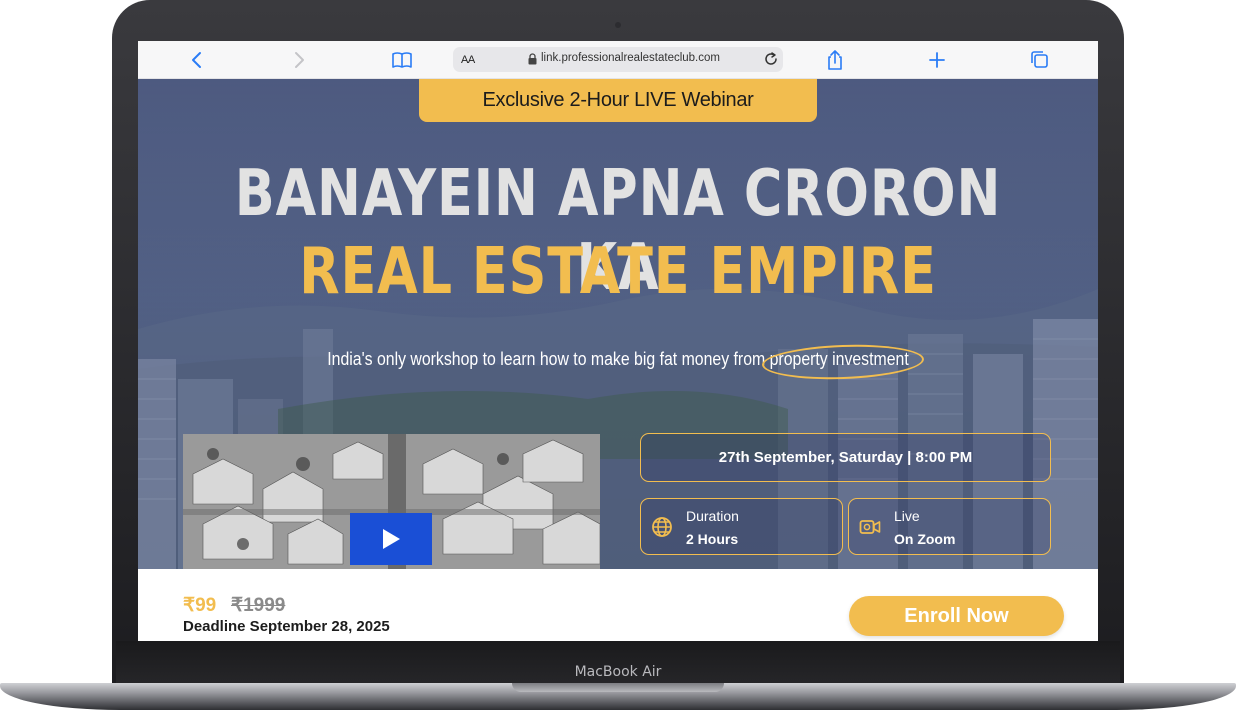 This screenshot has width=1236, height=710. Describe the element at coordinates (402, 60) in the screenshot. I see `bookmarks-icon` at that location.